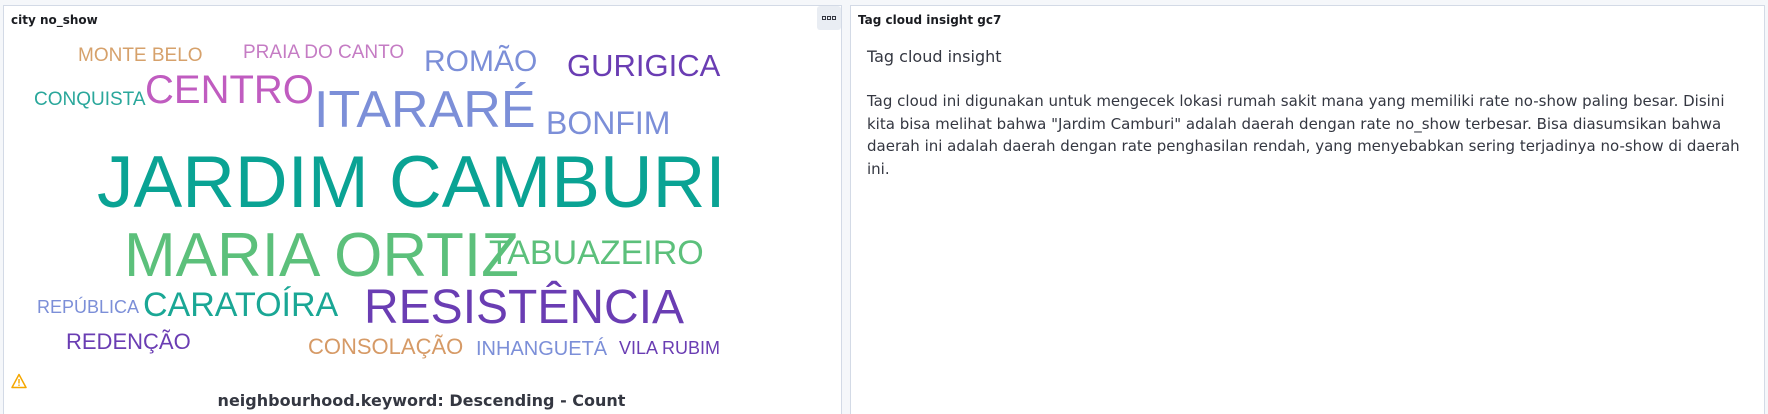 Image resolution: width=1768 pixels, height=414 pixels. What do you see at coordinates (541, 349) in the screenshot?
I see `tag-inhangueta: INHANGUETÁ` at bounding box center [541, 349].